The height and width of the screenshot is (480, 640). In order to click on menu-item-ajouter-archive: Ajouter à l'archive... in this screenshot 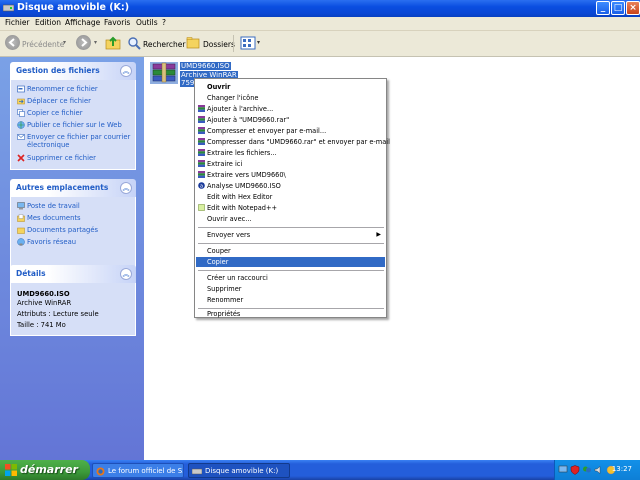, I will do `click(290, 109)`.